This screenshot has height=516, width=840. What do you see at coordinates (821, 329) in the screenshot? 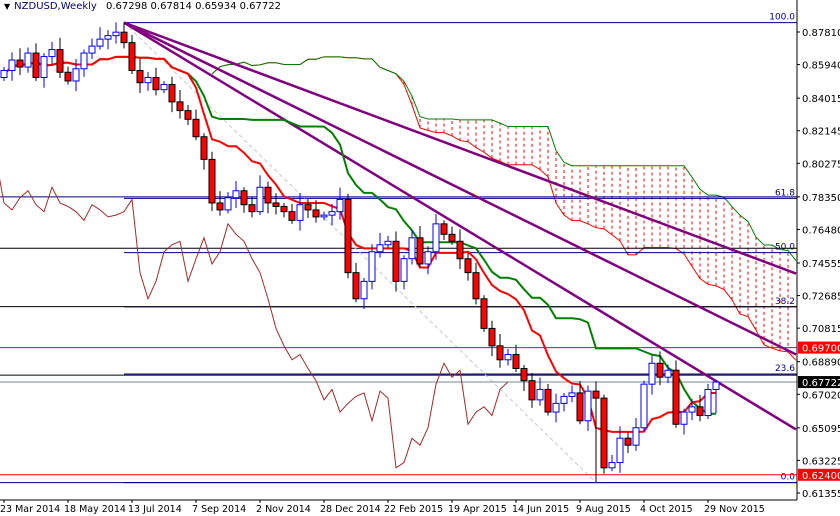
I see `y-tick-label: 0.70815` at bounding box center [821, 329].